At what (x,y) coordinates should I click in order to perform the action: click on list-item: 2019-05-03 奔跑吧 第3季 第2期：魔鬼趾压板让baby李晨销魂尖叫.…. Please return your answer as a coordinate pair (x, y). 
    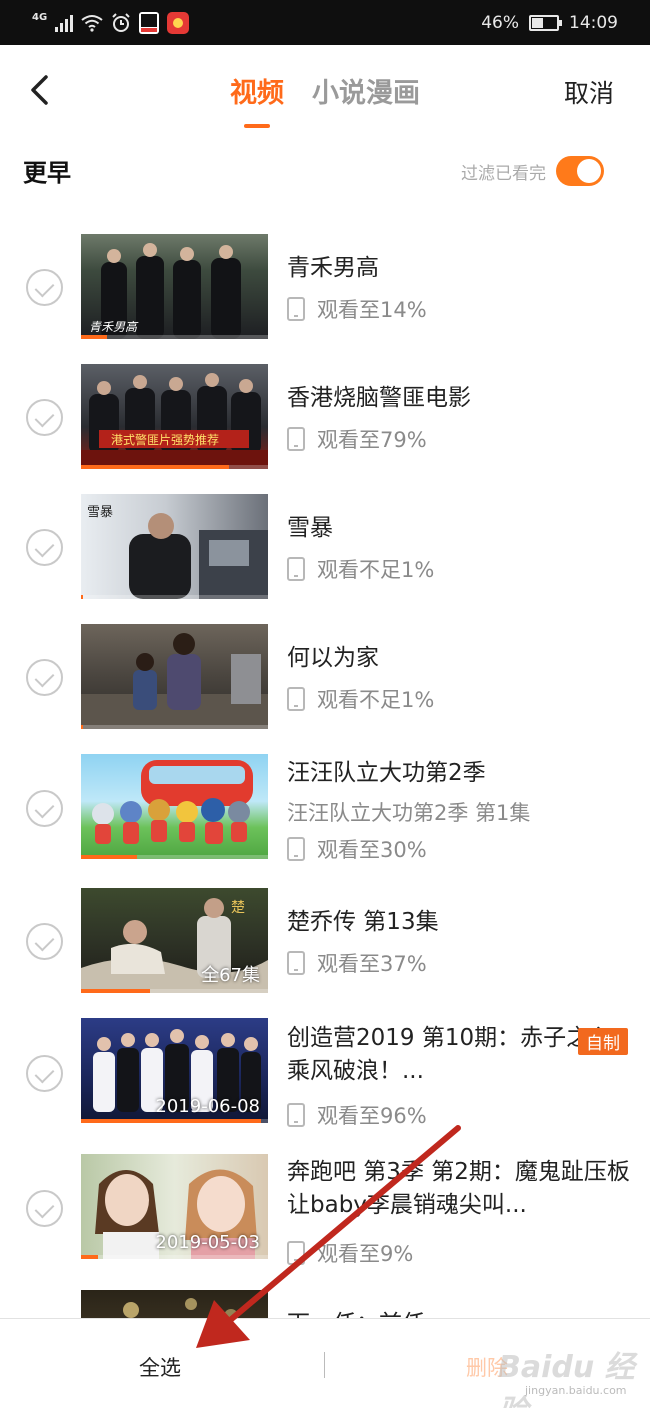
    Looking at the image, I should click on (325, 1222).